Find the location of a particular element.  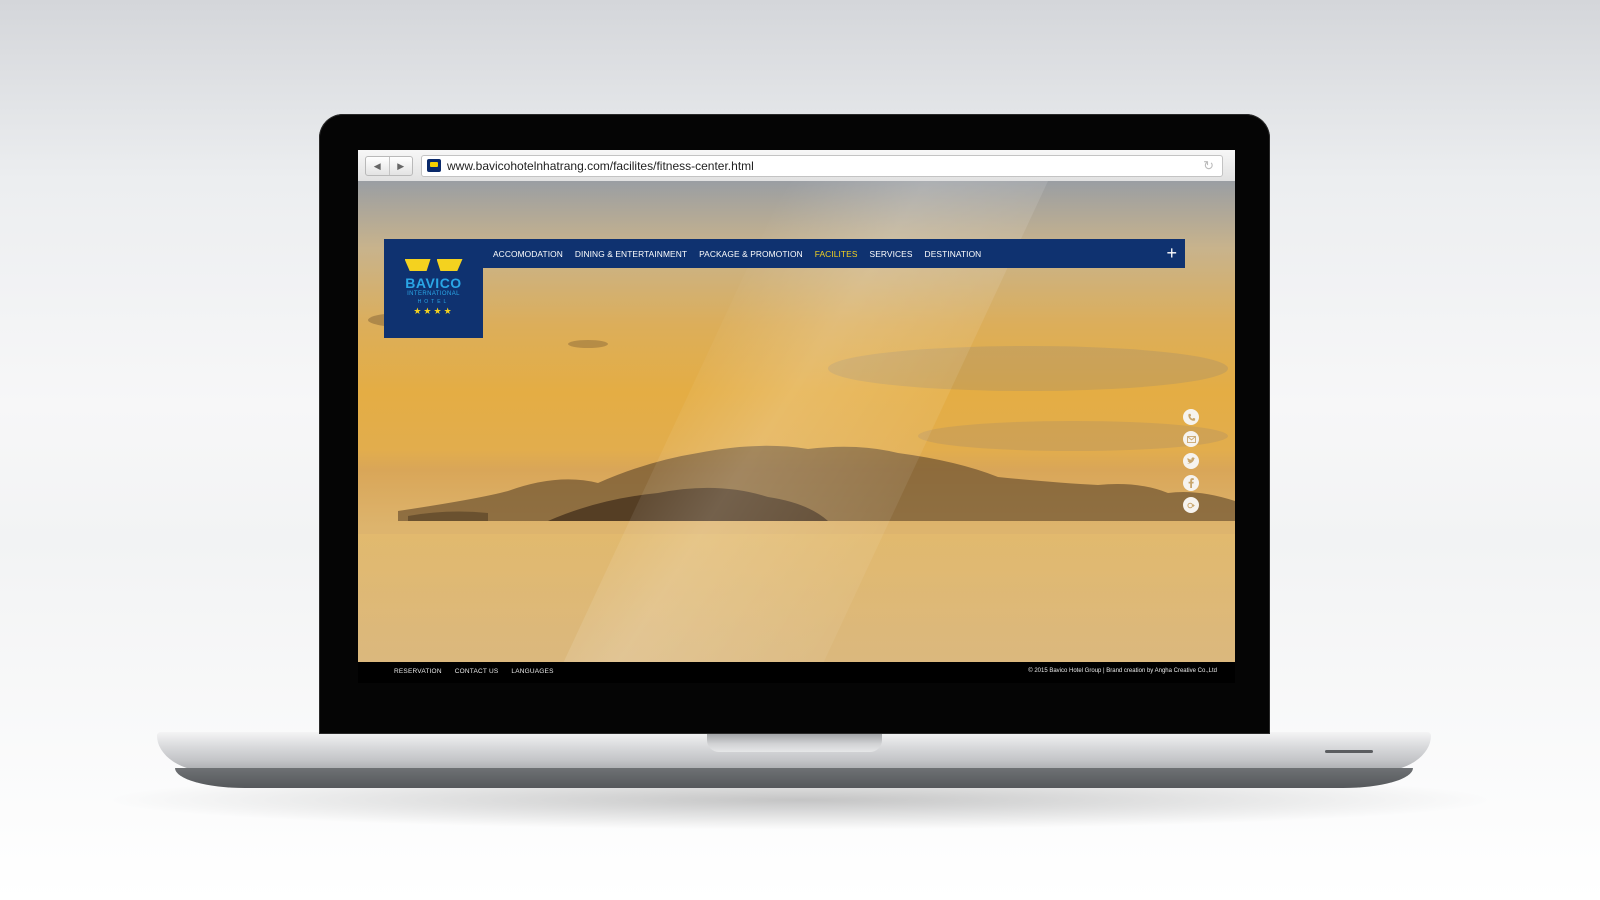

site-favicon-icon is located at coordinates (434, 165).